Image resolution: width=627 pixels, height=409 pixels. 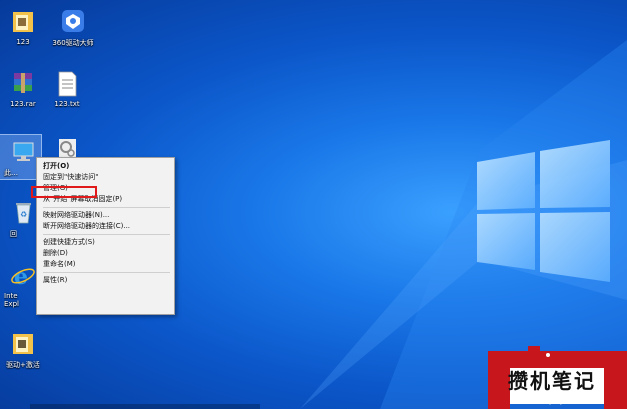 I want to click on desktop-icon-activate: 驱动+激活, so click(x=25, y=350).